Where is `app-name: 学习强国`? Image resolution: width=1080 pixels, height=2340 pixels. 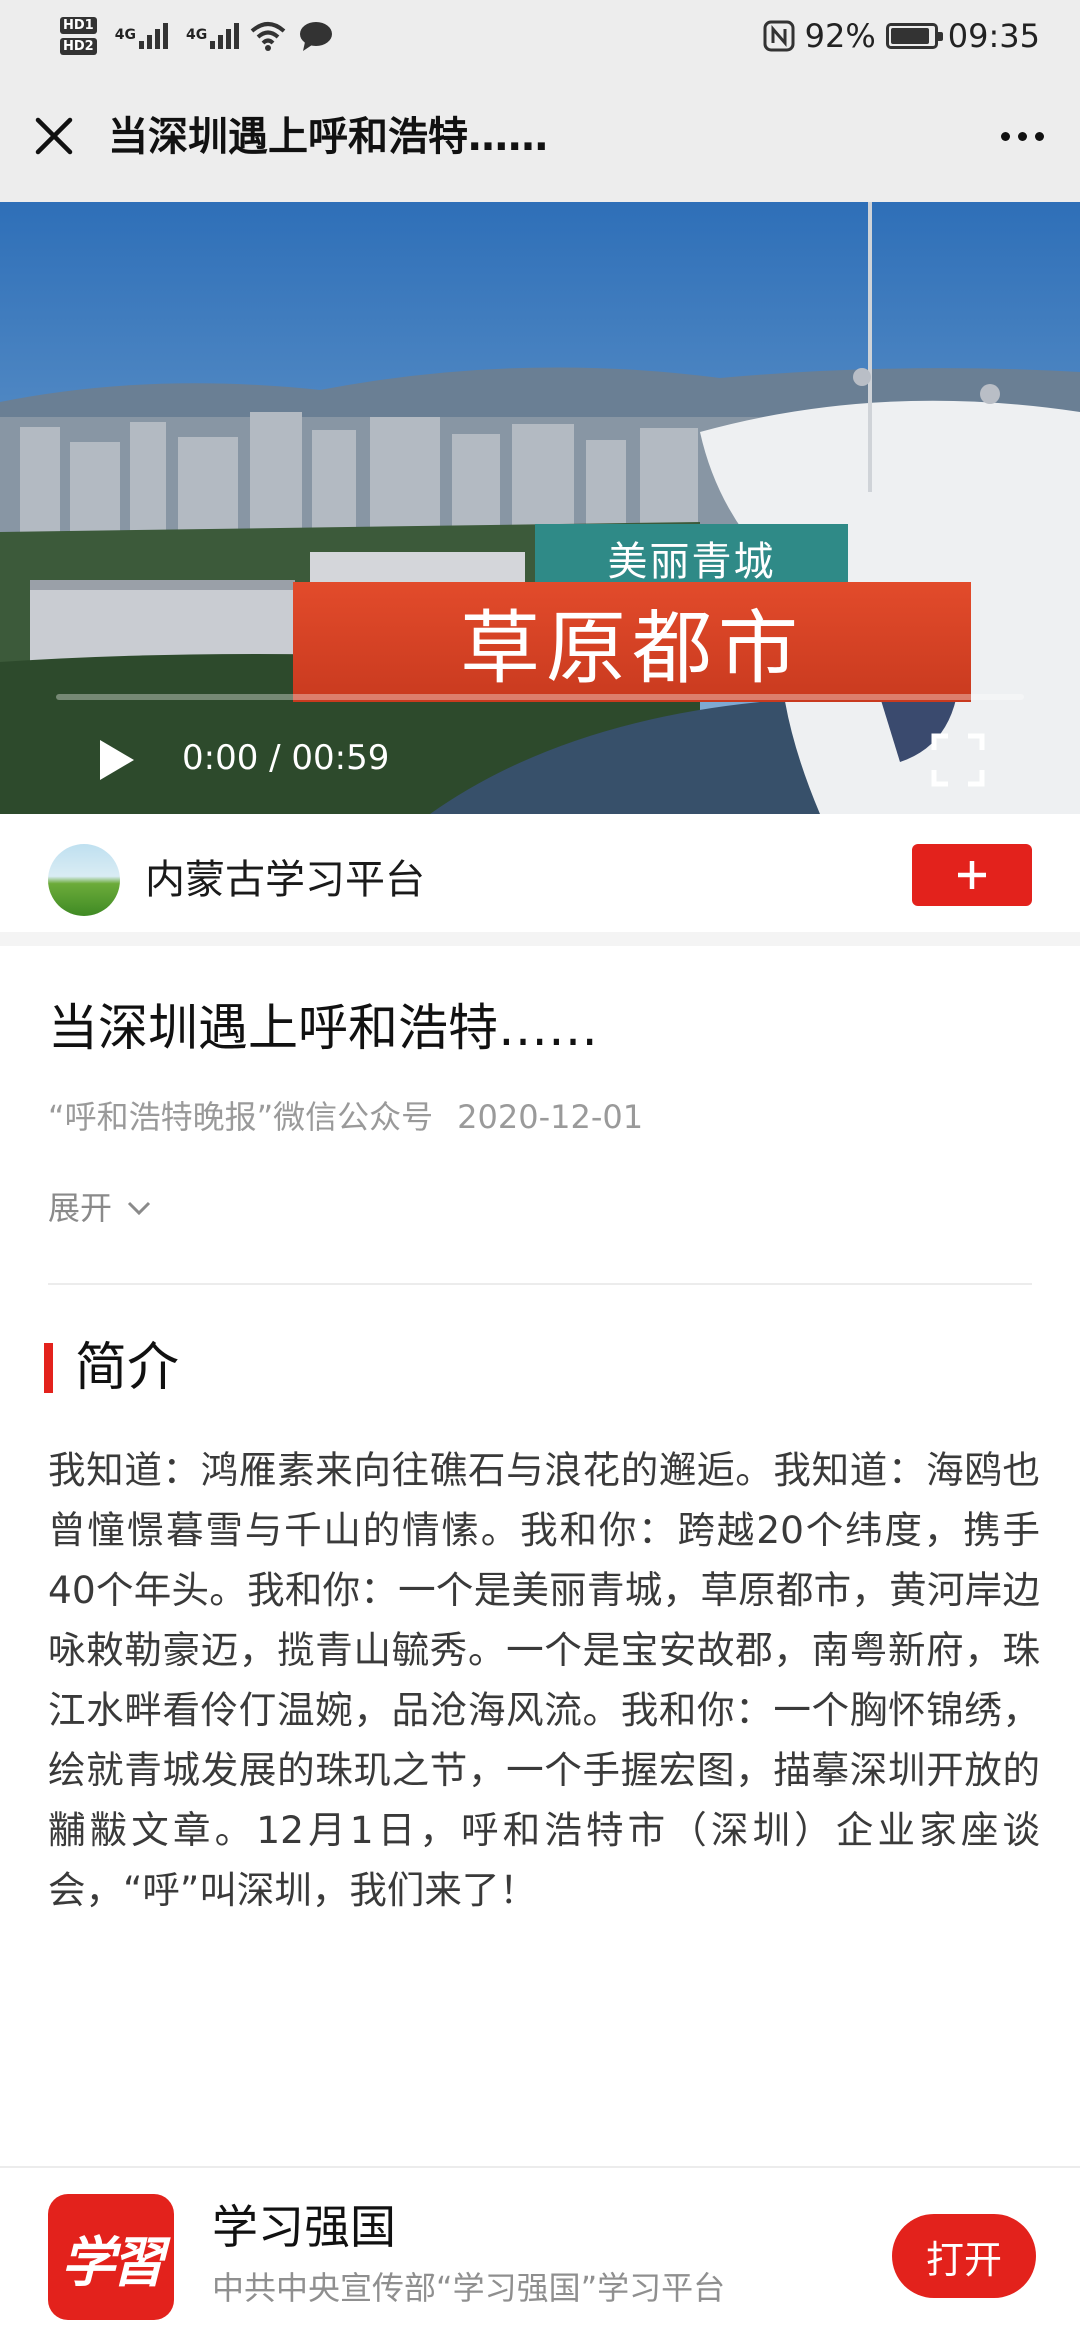
app-name: 学习强国 is located at coordinates (304, 2227).